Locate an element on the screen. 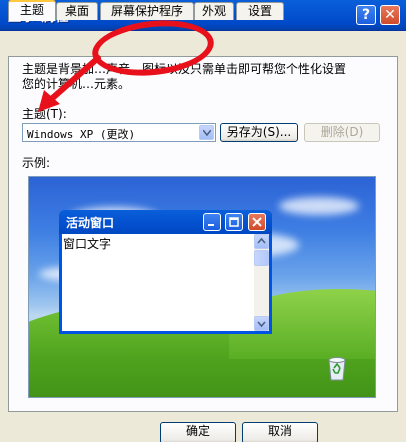 This screenshot has height=442, width=406. help-button: ? is located at coordinates (366, 15).